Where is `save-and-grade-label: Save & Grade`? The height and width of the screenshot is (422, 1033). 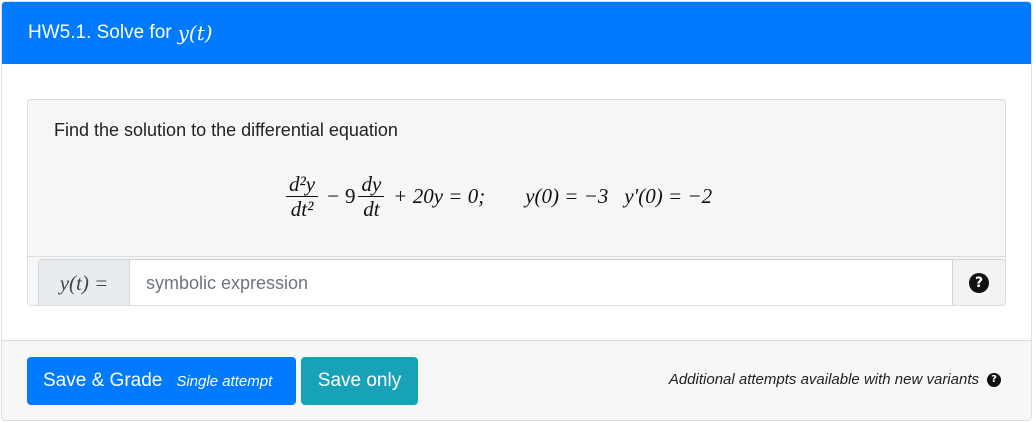 save-and-grade-label: Save & Grade is located at coordinates (103, 380).